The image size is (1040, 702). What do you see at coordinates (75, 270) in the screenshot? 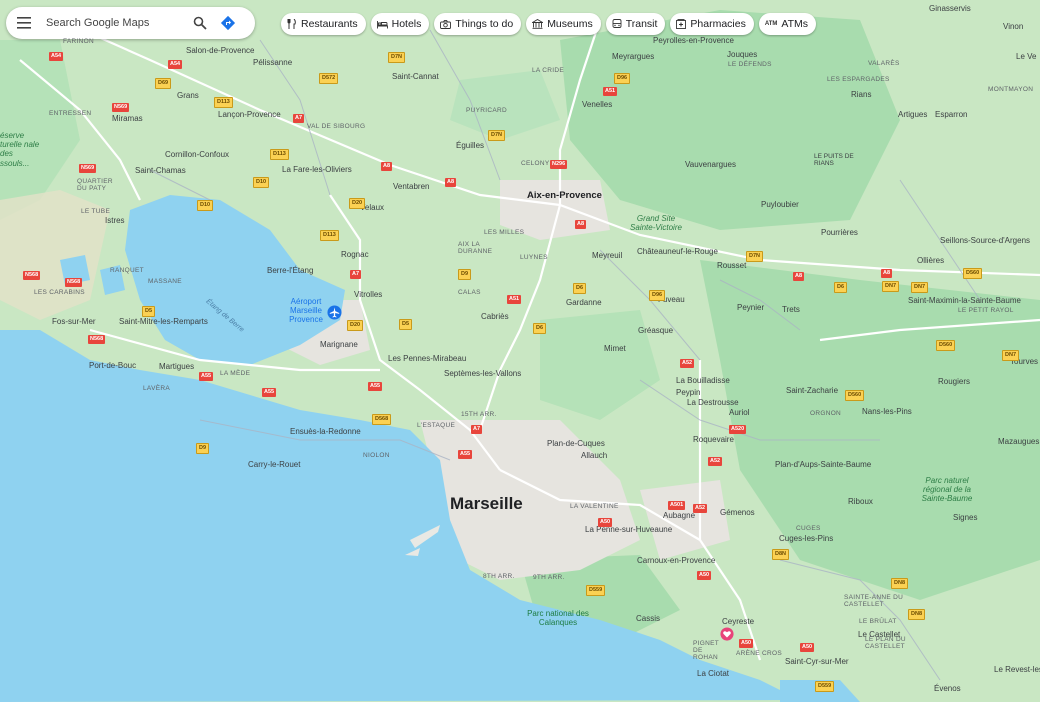
I see `lake` at bounding box center [75, 270].